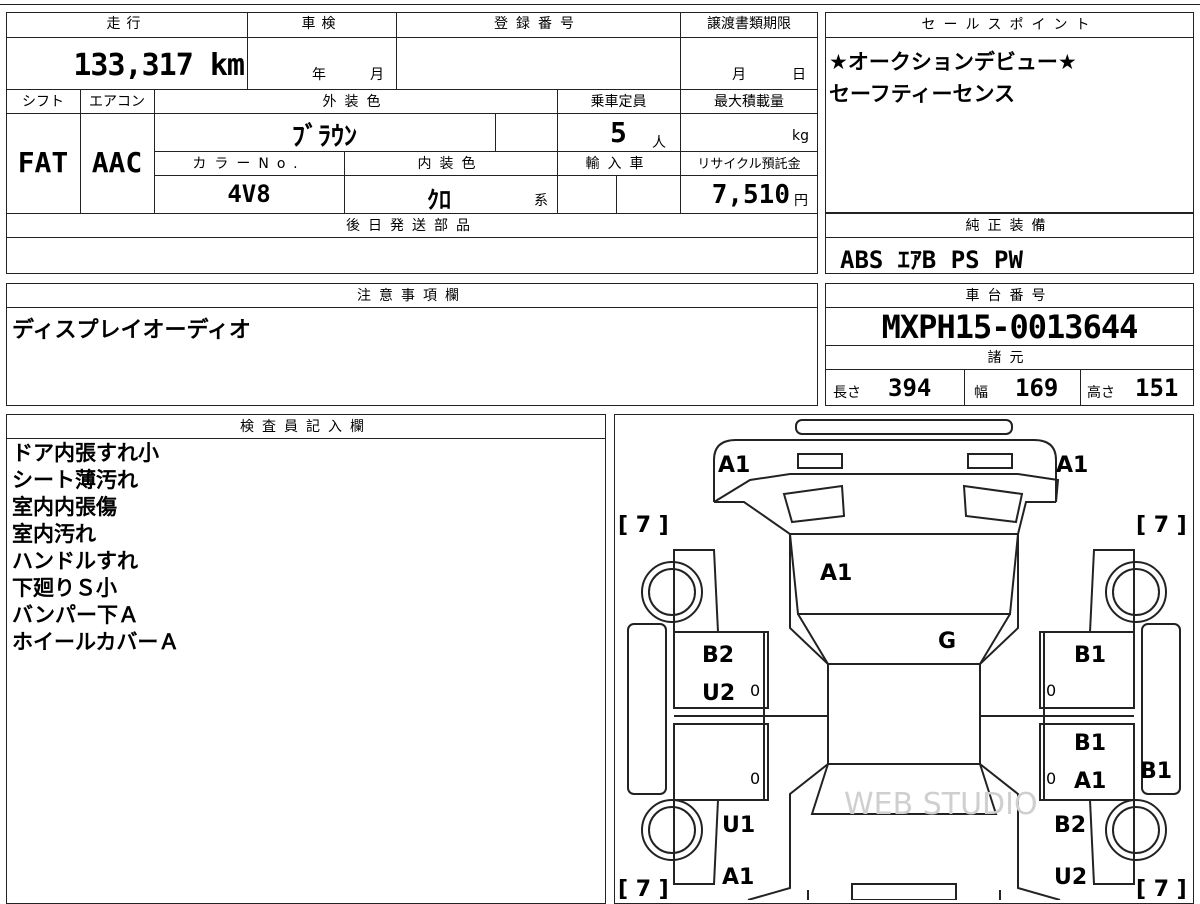 This screenshot has width=1200, height=904. I want to click on notes-label: 注意事項欄, so click(412, 296).